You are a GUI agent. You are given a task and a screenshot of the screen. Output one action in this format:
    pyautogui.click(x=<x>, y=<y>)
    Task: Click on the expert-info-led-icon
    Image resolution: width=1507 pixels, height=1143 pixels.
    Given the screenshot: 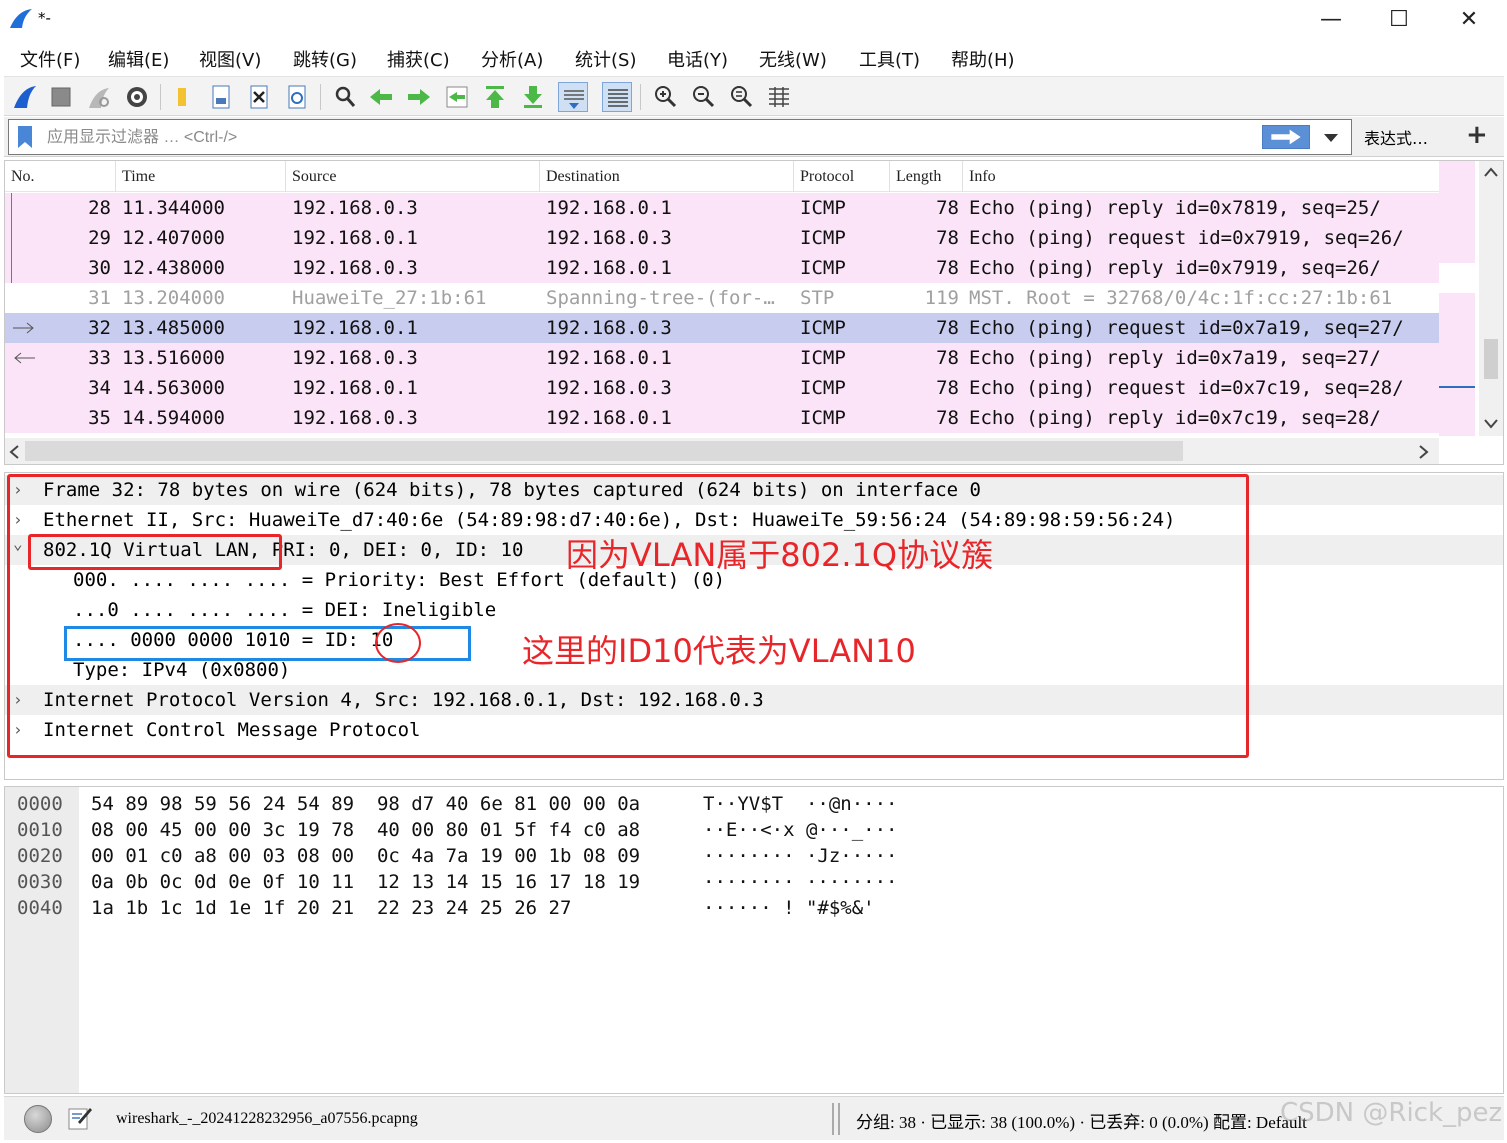 What is the action you would take?
    pyautogui.click(x=38, y=1119)
    